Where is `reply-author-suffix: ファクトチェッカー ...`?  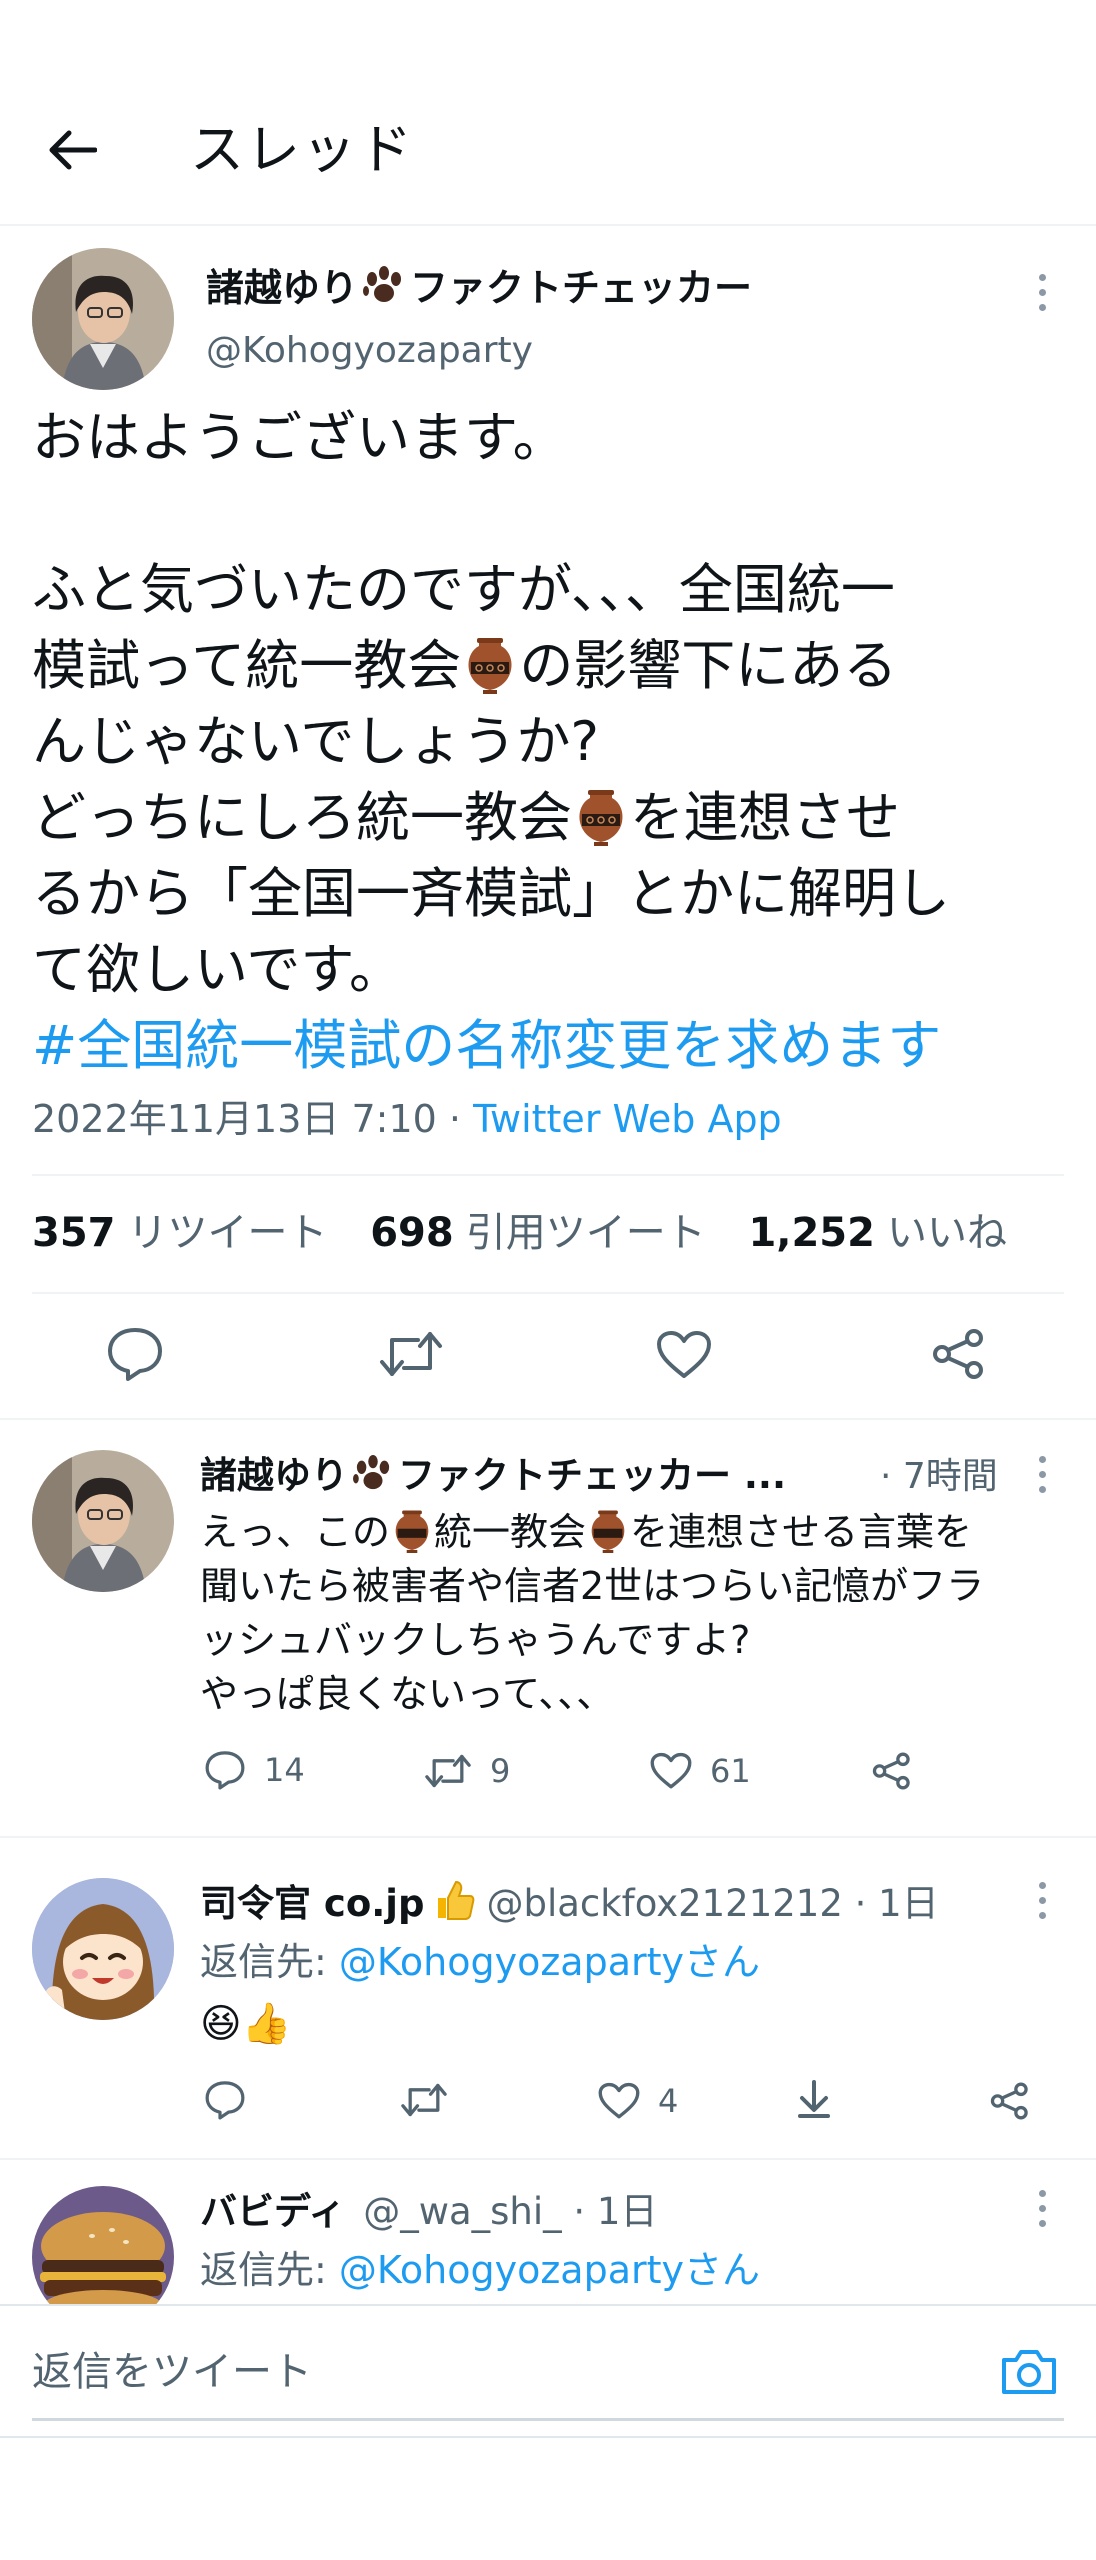 reply-author-suffix: ファクトチェッカー ... is located at coordinates (592, 1475).